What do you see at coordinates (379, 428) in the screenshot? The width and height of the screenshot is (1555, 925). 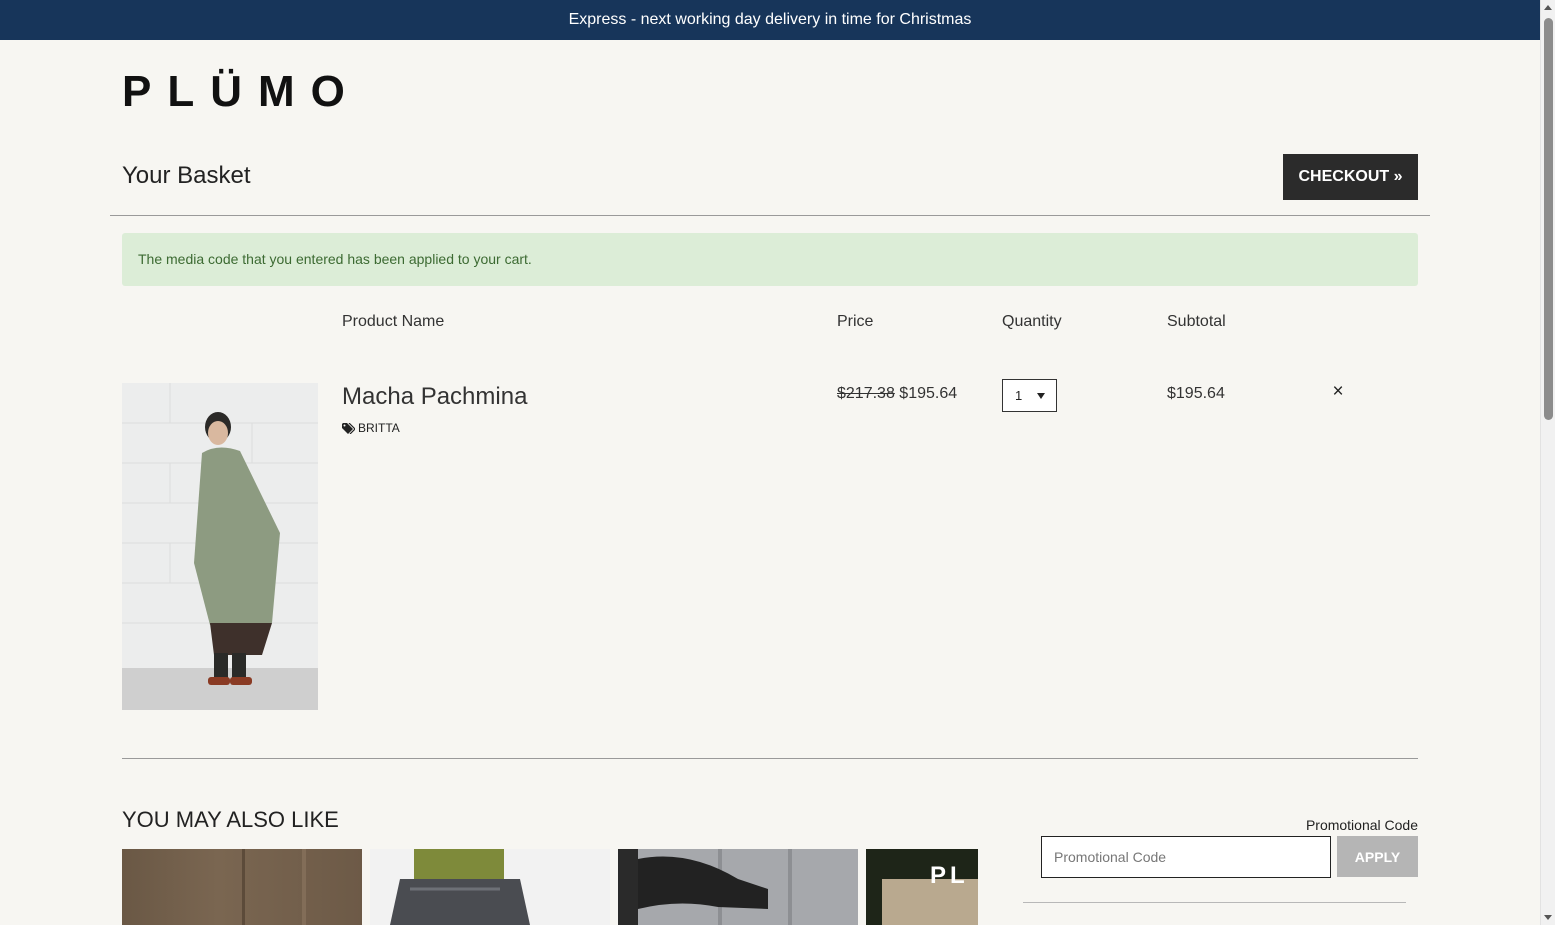 I see `product-tag-label: BRITTA` at bounding box center [379, 428].